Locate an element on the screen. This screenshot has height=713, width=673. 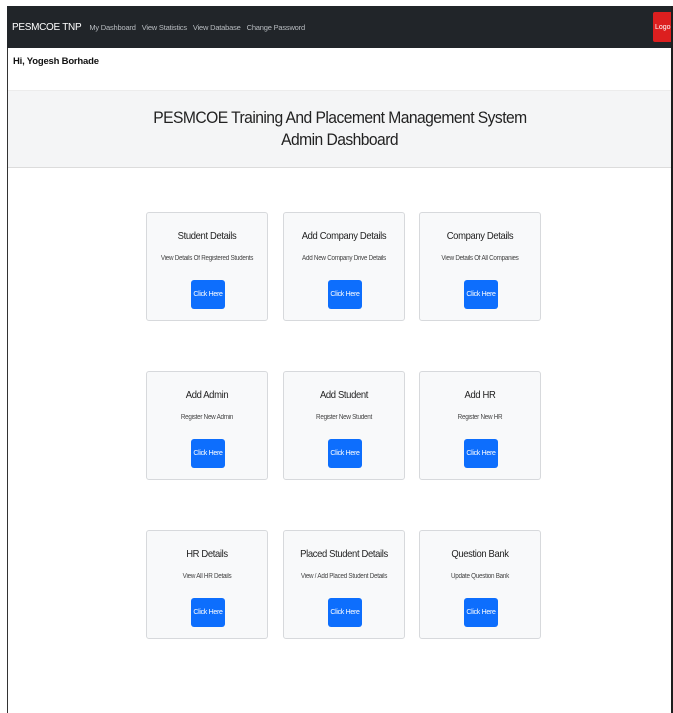
card-text: Add New Company Drive Details is located at coordinates (344, 258).